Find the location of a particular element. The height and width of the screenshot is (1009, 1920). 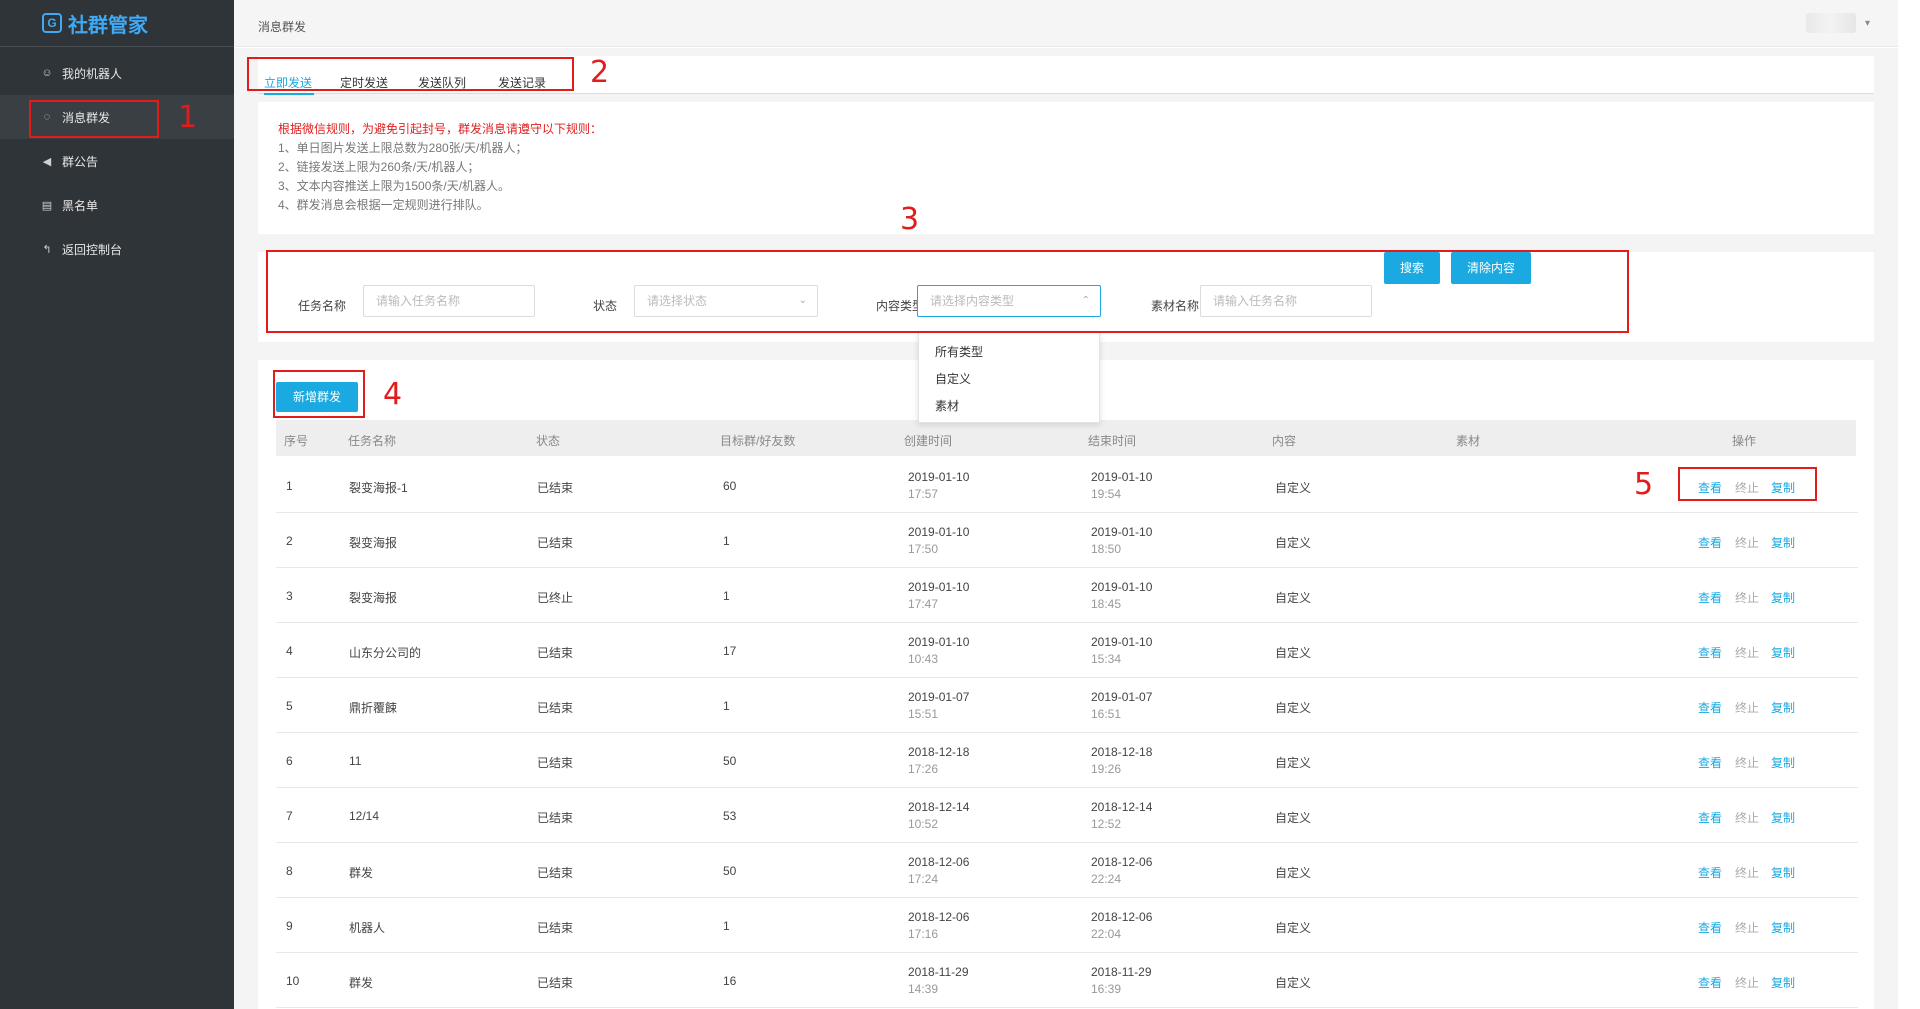

row-created-clock-text: 14:39 is located at coordinates (923, 989).